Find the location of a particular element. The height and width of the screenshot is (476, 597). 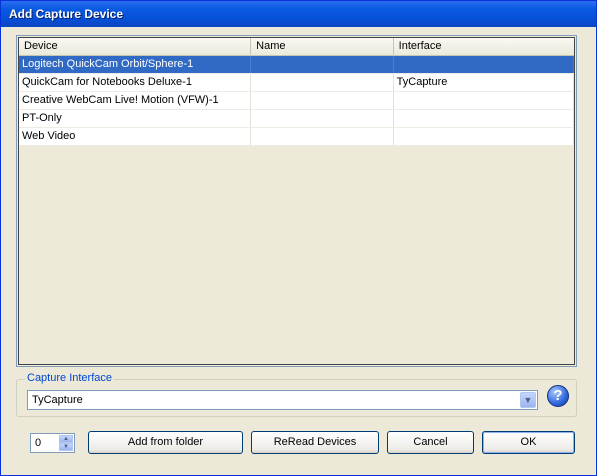

cell-interface: TyCapture is located at coordinates (484, 82).